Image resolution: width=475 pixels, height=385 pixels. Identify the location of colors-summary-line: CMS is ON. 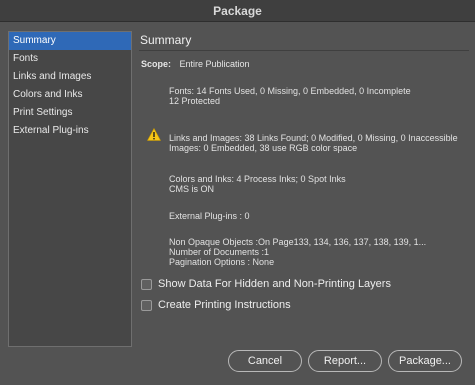
(191, 189).